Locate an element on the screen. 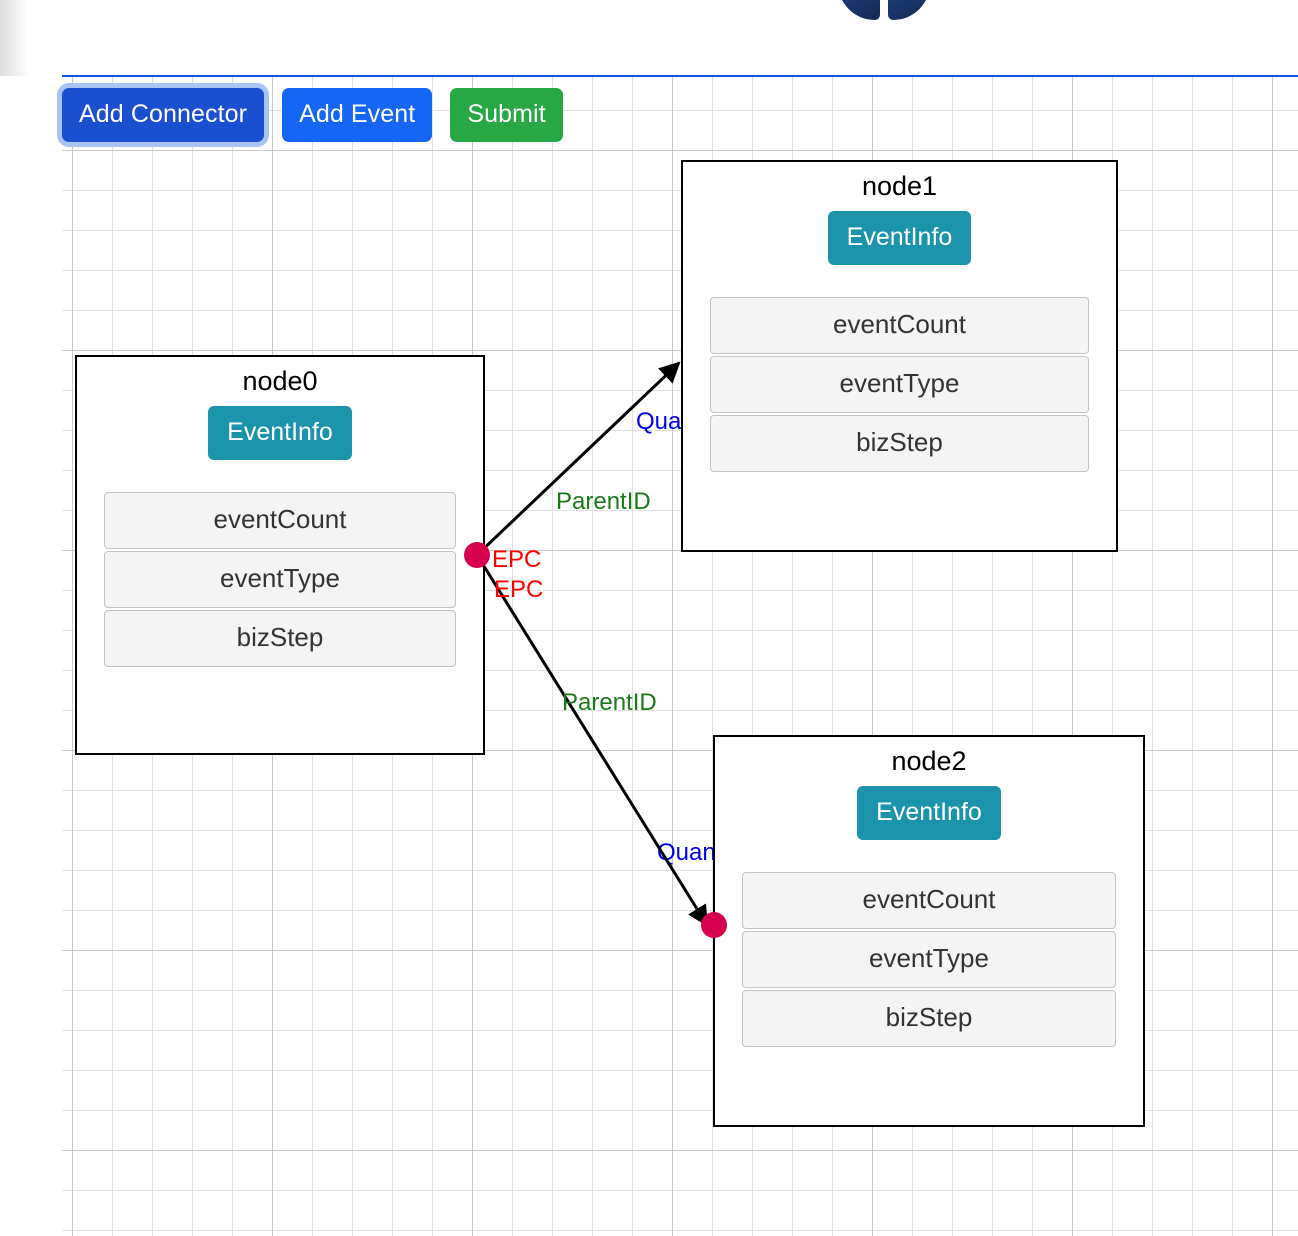 This screenshot has height=1236, width=1298. app-header is located at coordinates (649, 38).